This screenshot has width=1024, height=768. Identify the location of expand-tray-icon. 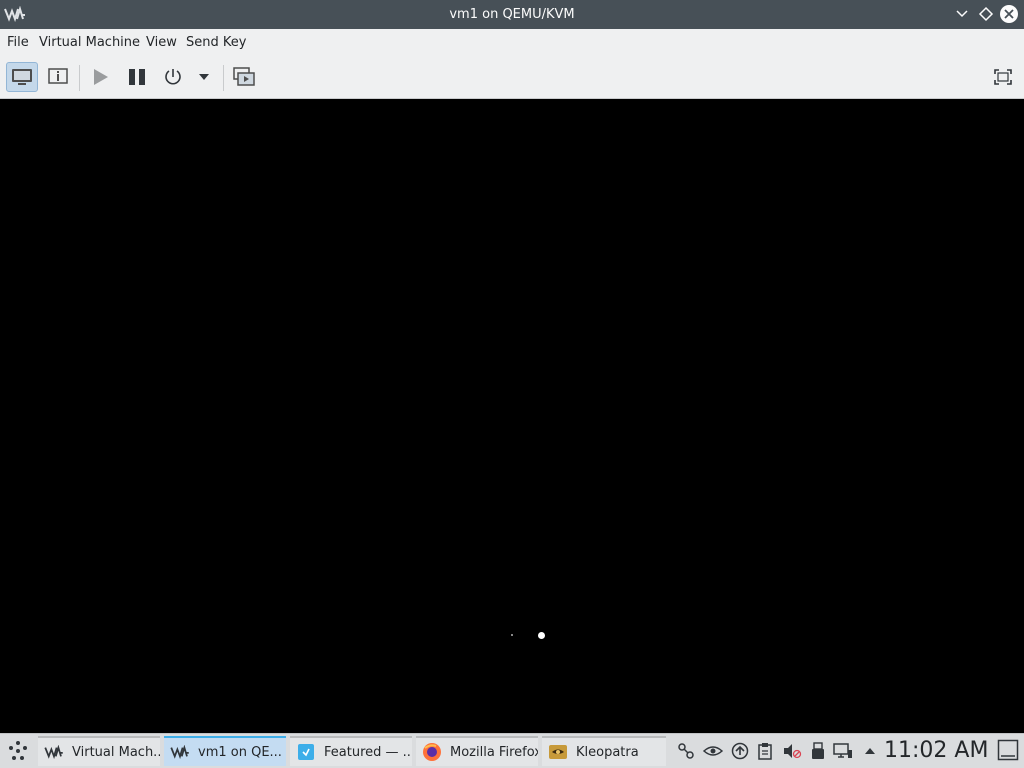
(870, 751).